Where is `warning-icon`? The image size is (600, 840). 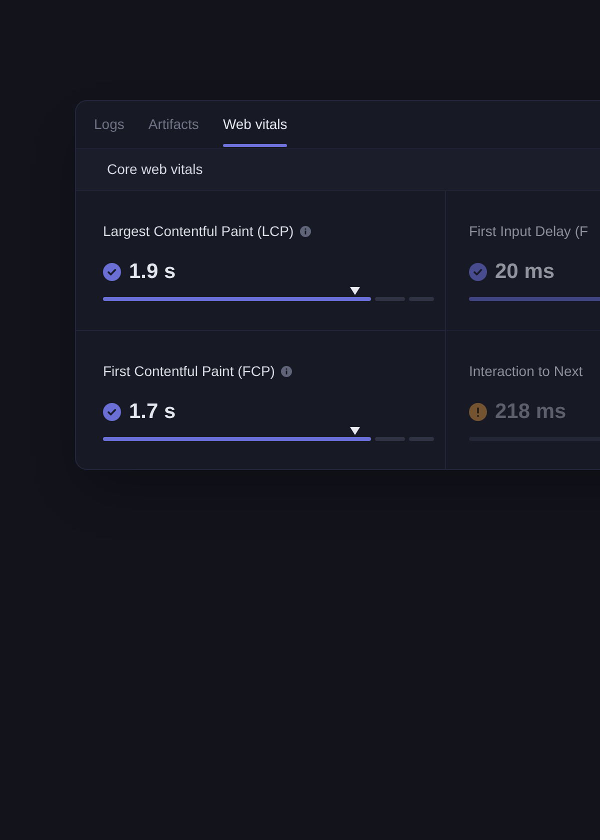
warning-icon is located at coordinates (478, 412).